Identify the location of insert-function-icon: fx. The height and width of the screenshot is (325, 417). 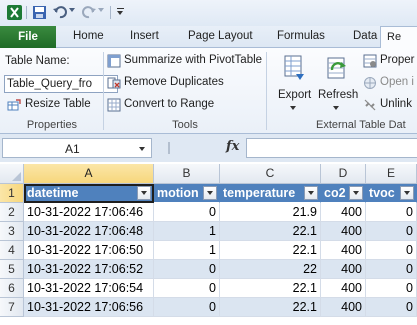
(232, 146).